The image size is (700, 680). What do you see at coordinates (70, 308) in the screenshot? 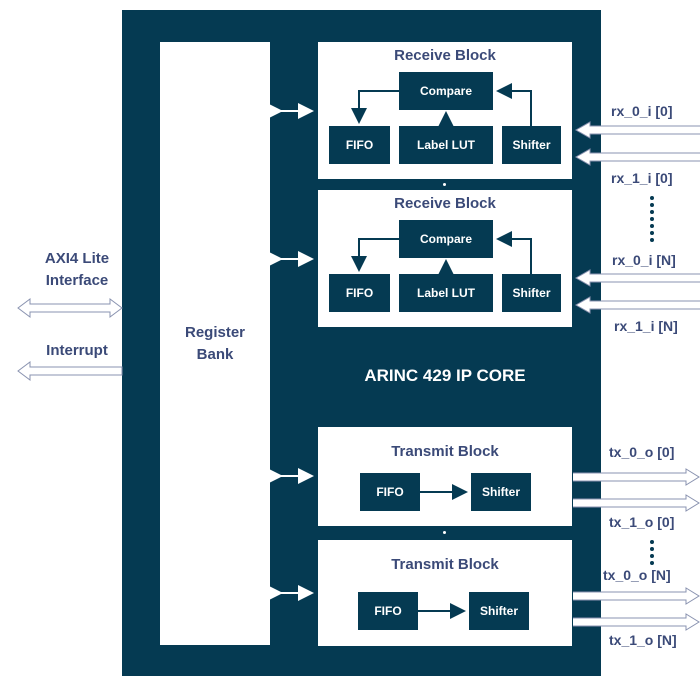
I see `axi4-bidirectional-arrow` at bounding box center [70, 308].